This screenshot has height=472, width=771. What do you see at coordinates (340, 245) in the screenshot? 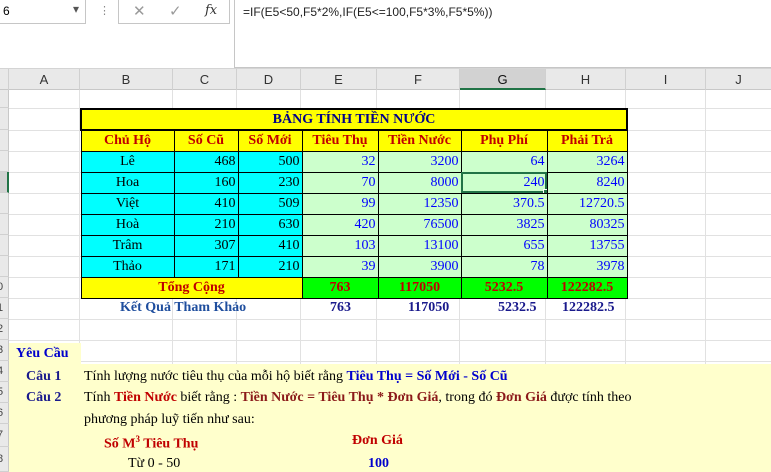
I see `cell-use: 103` at bounding box center [340, 245].